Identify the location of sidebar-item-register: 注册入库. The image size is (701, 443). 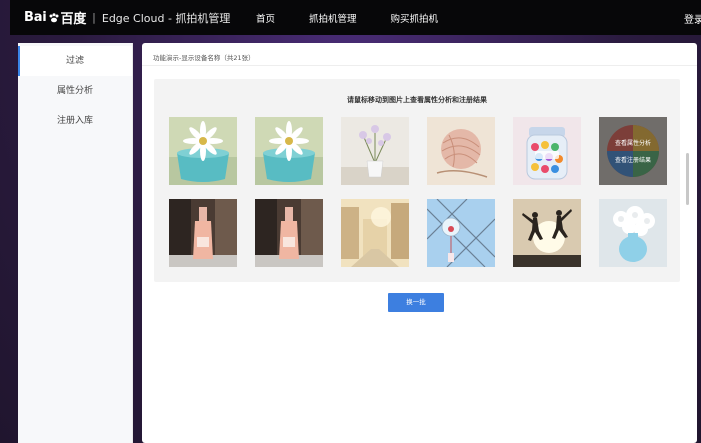
(75, 121).